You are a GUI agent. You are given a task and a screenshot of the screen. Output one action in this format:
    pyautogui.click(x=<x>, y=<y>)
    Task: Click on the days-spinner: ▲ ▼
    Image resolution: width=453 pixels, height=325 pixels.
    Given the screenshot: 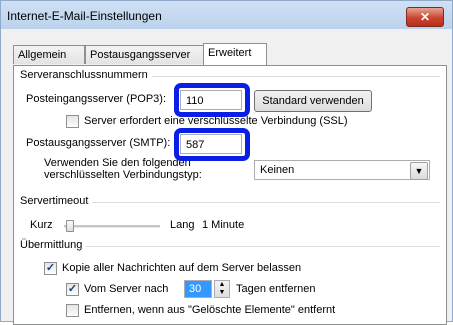 What is the action you would take?
    pyautogui.click(x=222, y=289)
    